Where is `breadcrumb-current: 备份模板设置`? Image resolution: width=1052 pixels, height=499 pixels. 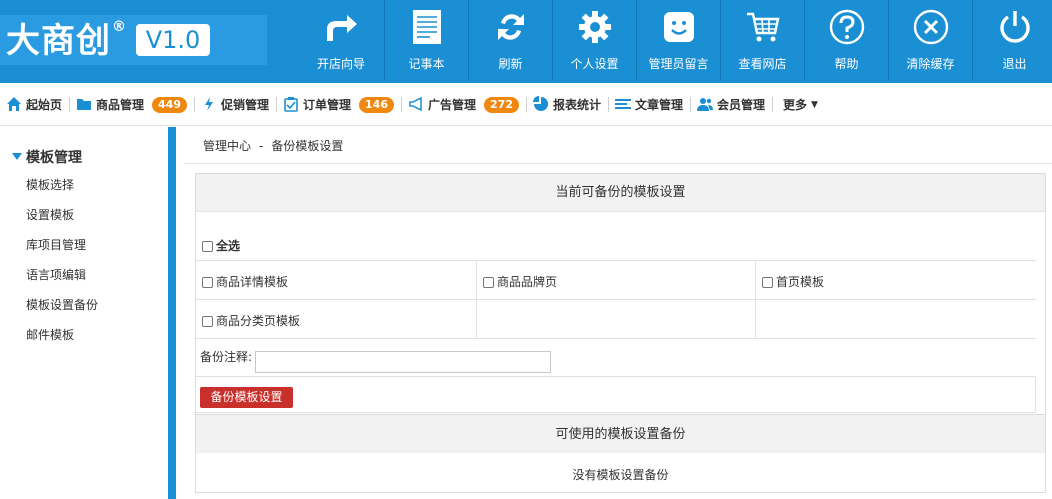
breadcrumb-current: 备份模板设置 is located at coordinates (307, 146).